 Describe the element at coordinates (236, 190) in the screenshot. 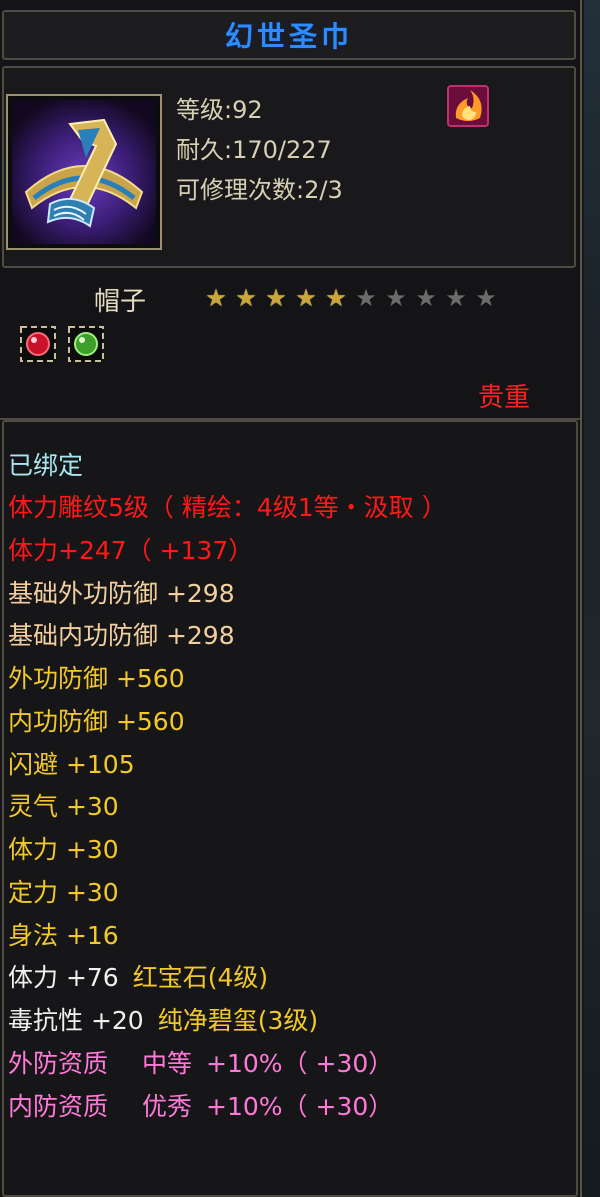

I see `repair-label: 可修理次数` at that location.